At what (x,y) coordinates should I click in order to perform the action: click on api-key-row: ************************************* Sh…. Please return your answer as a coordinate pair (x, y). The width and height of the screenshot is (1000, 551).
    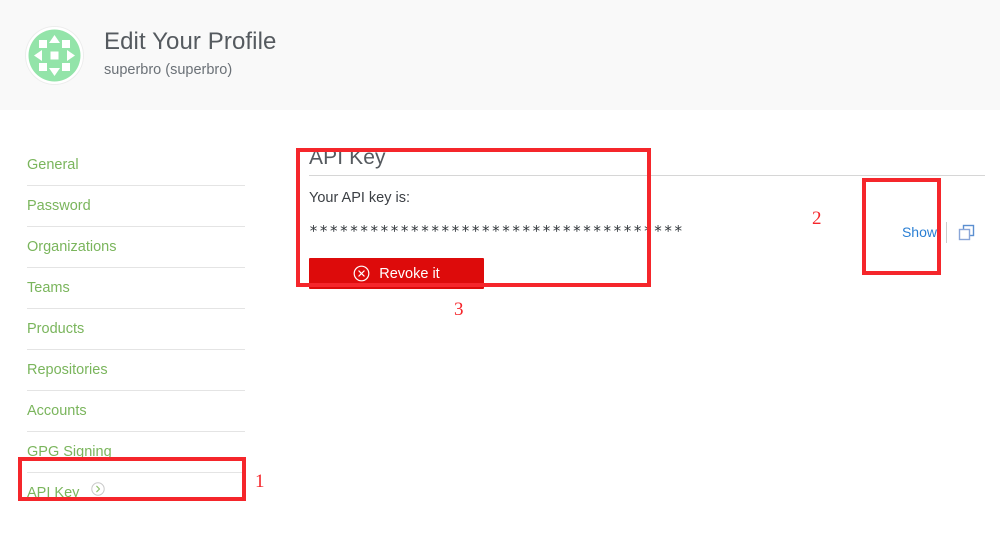
    Looking at the image, I should click on (647, 231).